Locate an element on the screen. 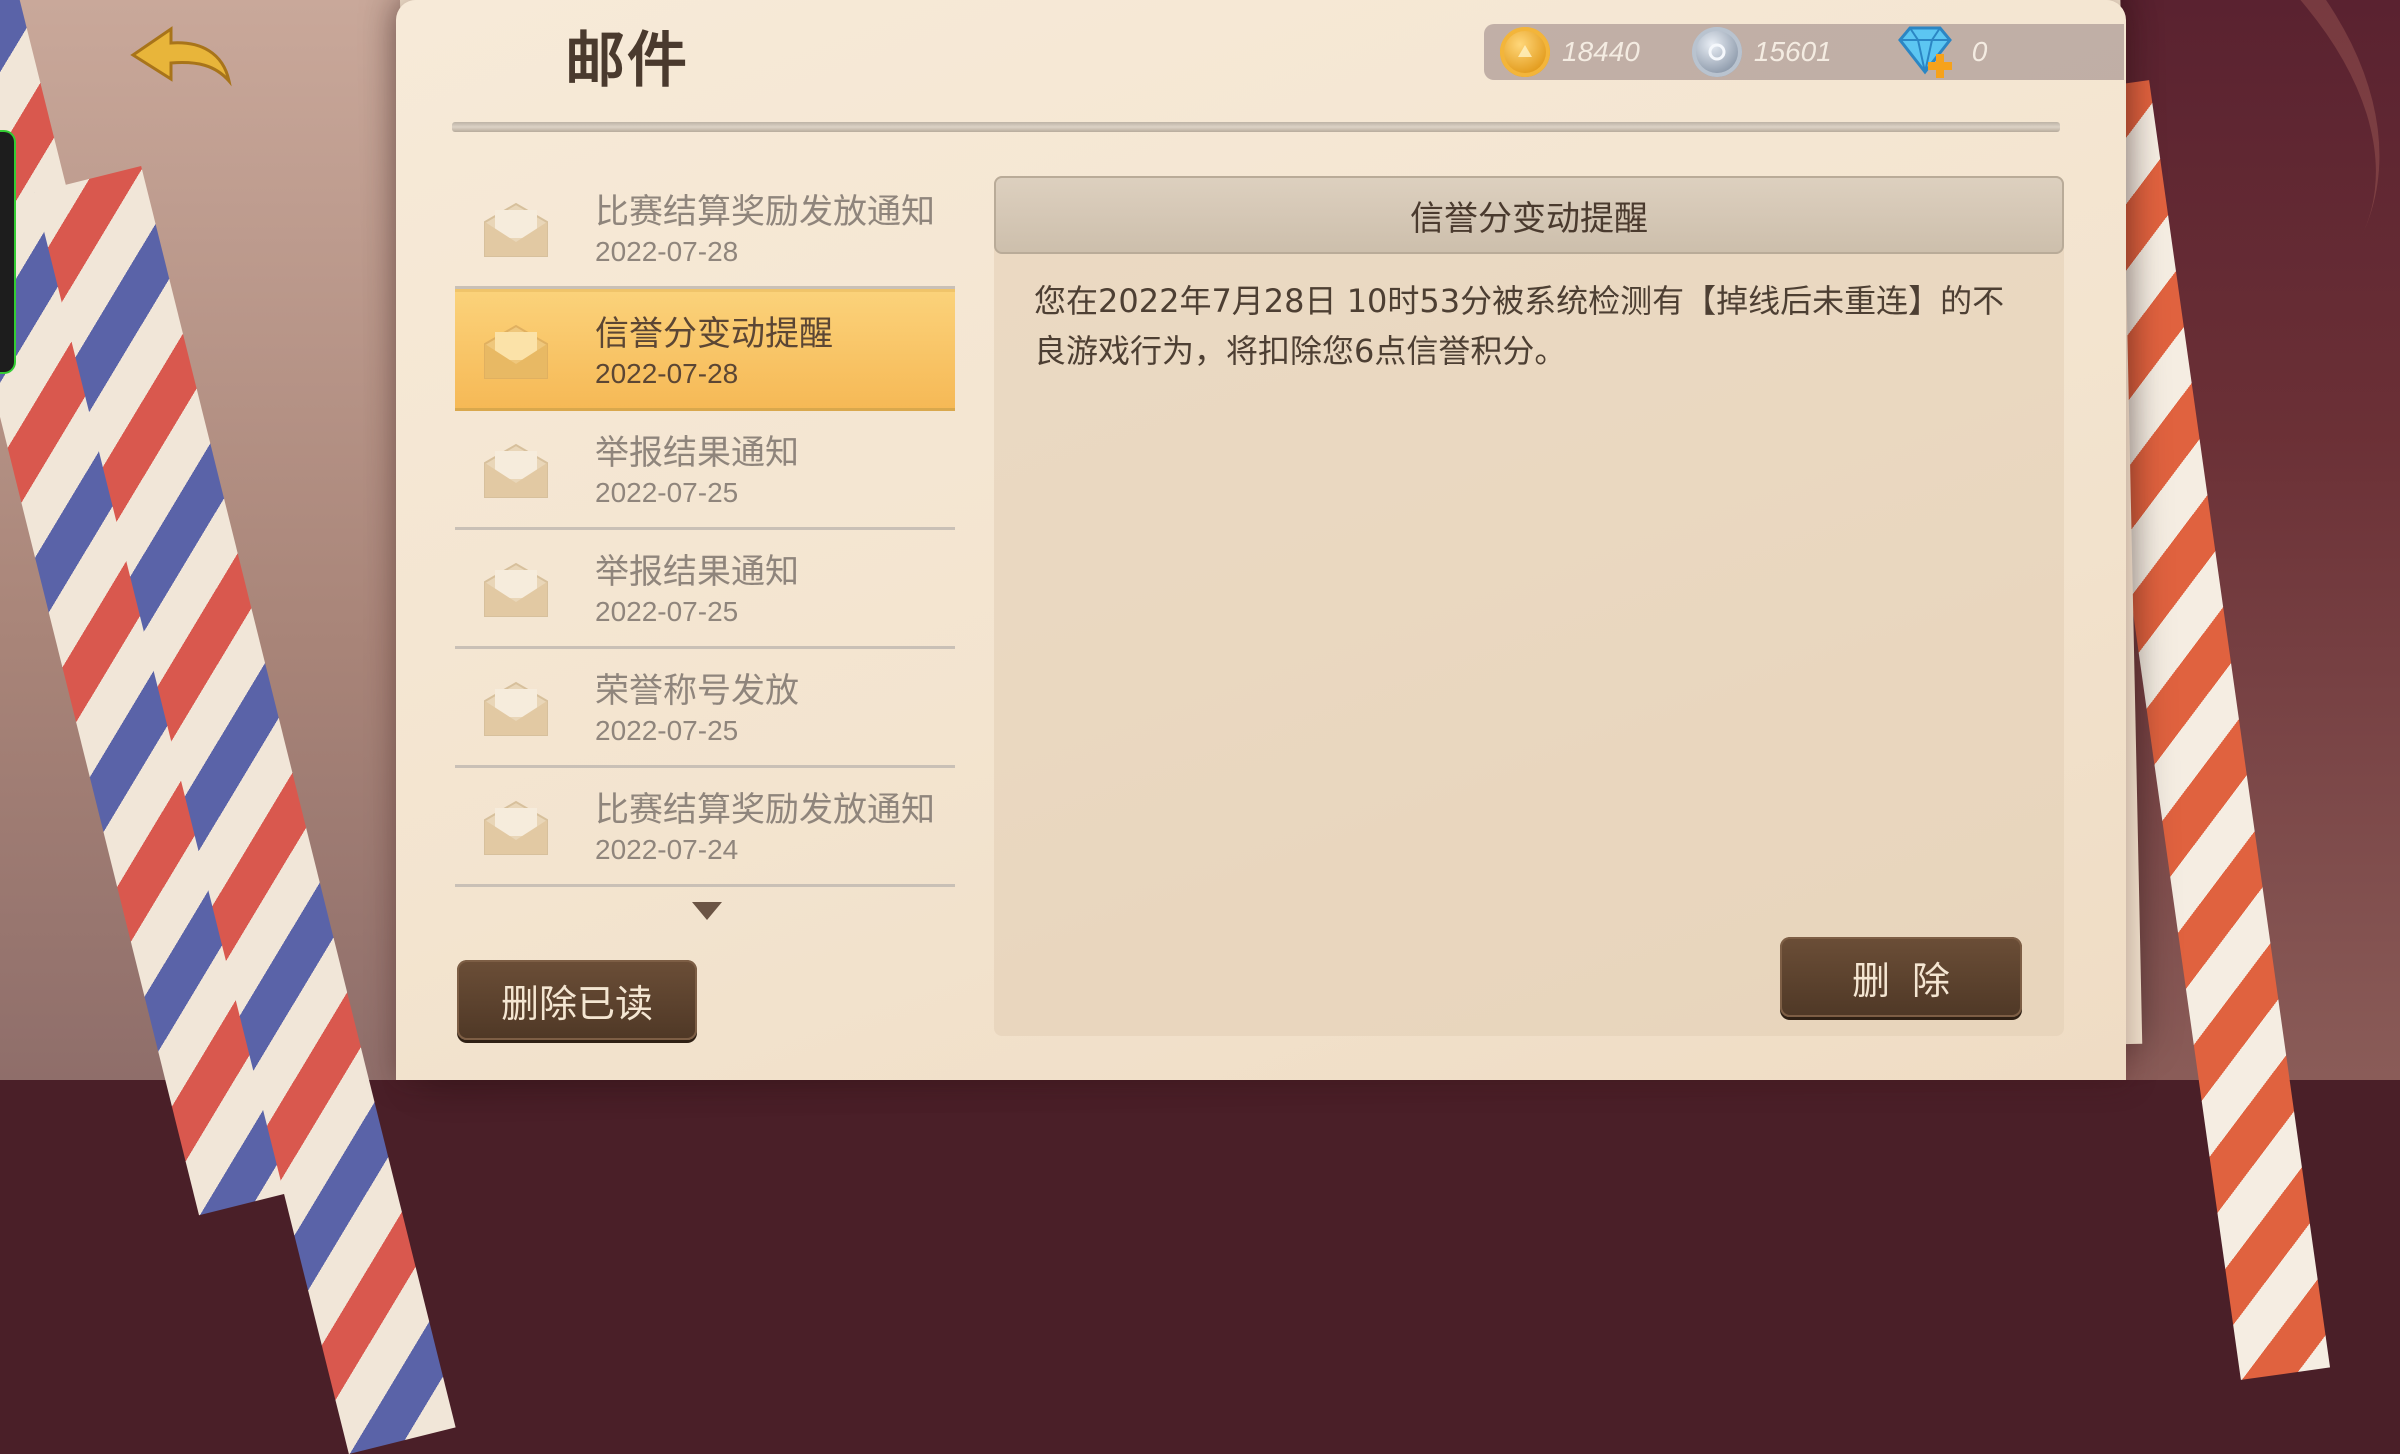  gold-currency: 18440 is located at coordinates (1570, 52).